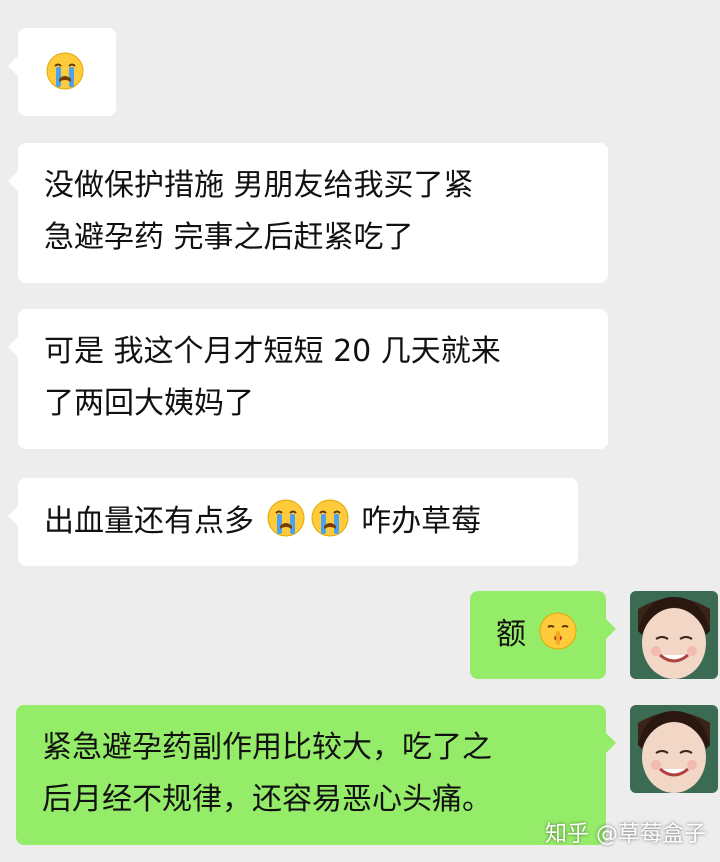  Describe the element at coordinates (149, 521) in the screenshot. I see `message-text: 出血量还有点多` at that location.